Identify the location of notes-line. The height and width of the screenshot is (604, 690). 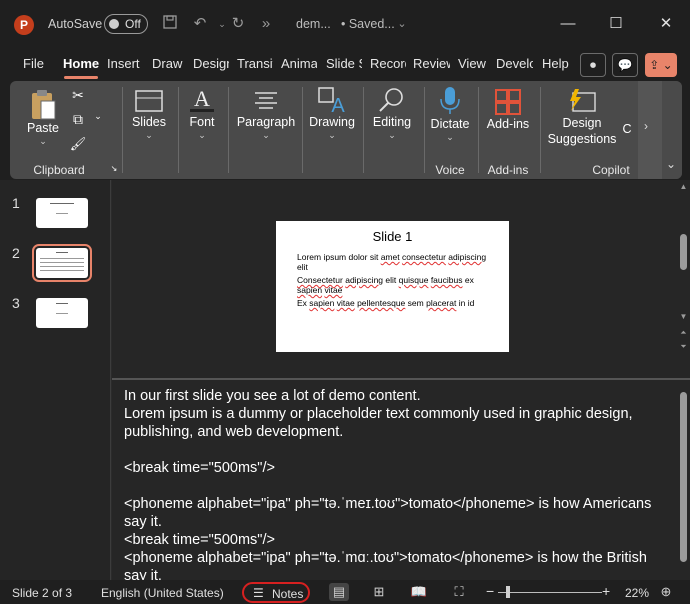
(394, 486).